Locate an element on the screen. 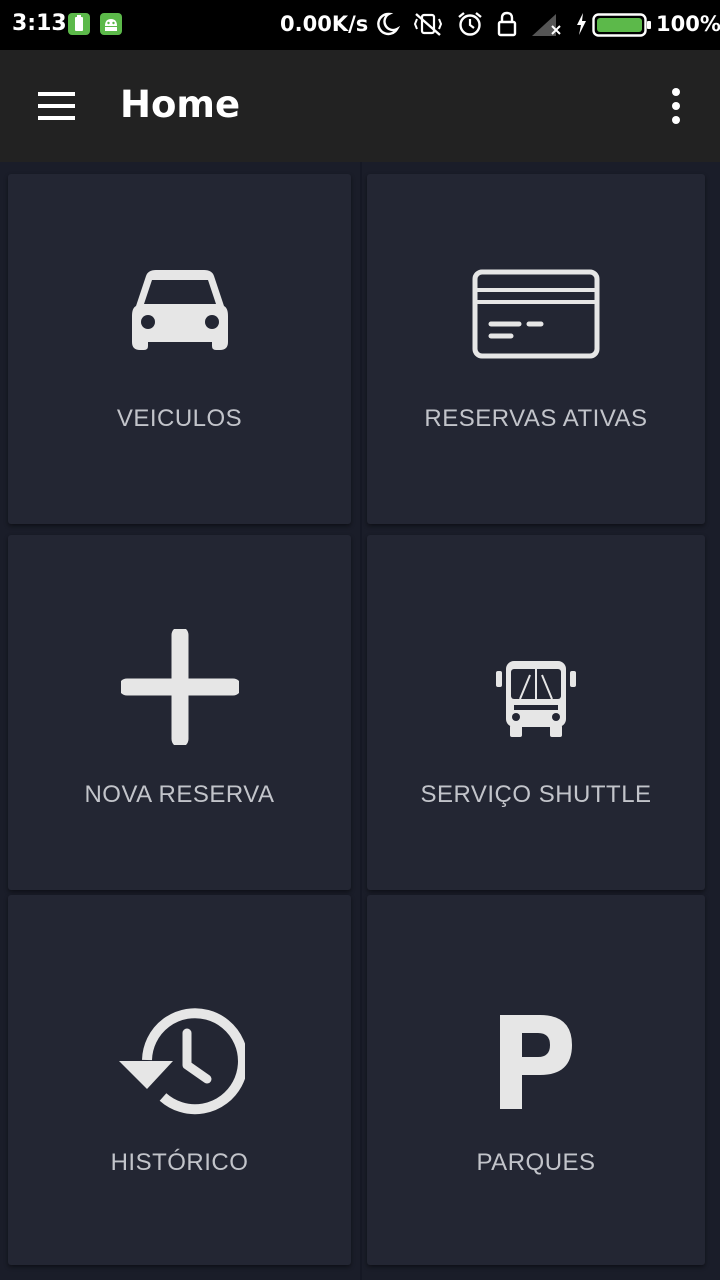 The height and width of the screenshot is (1280, 720). parking-icon is located at coordinates (536, 1062).